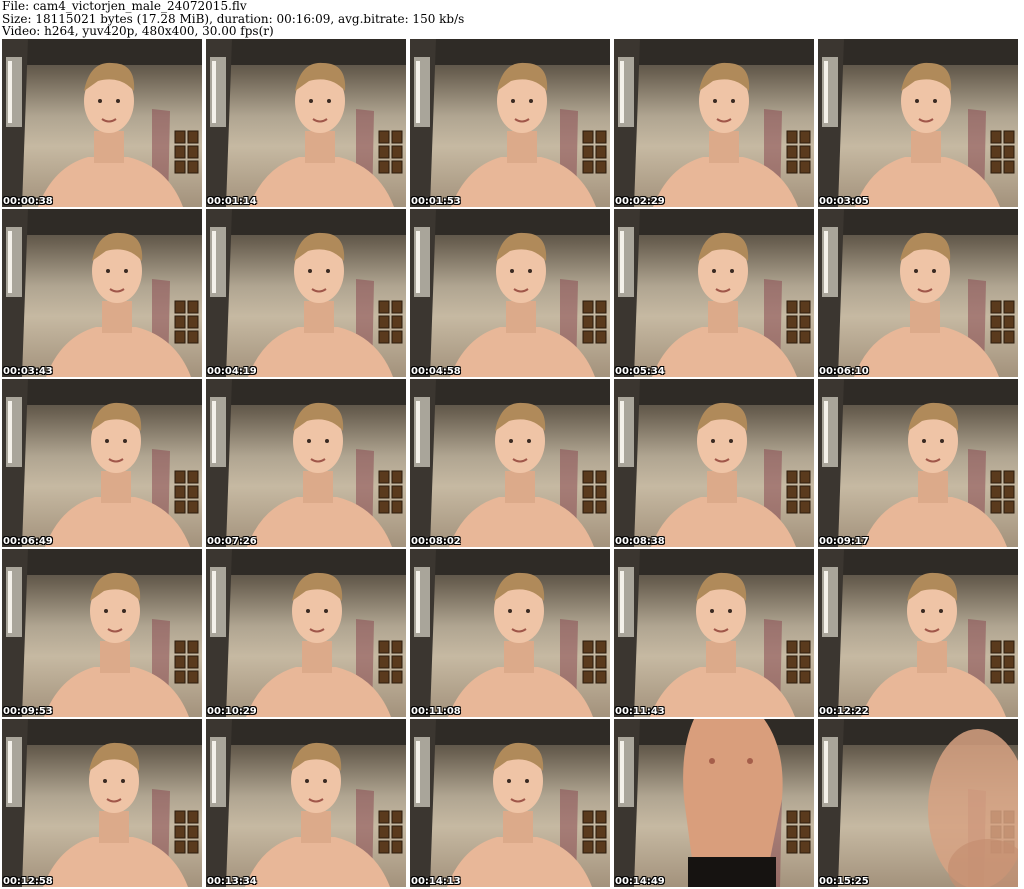 The width and height of the screenshot is (1024, 889). I want to click on frame-timestamp: 00:04:19, so click(232, 371).